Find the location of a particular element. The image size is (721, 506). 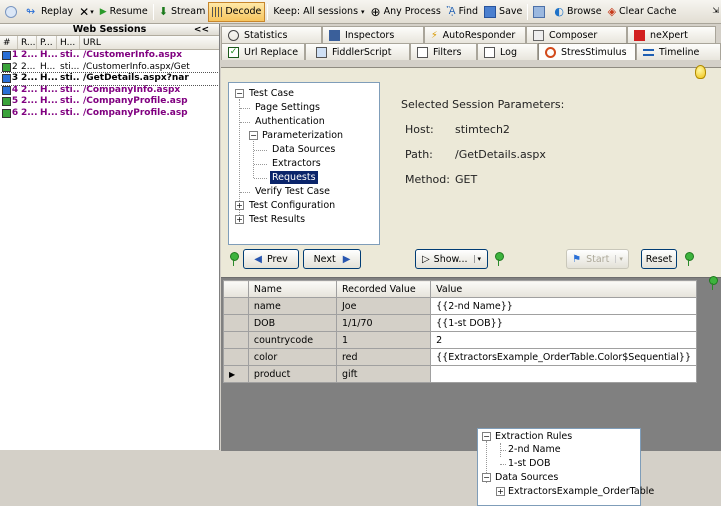

column-header-number: # is located at coordinates (9, 42).